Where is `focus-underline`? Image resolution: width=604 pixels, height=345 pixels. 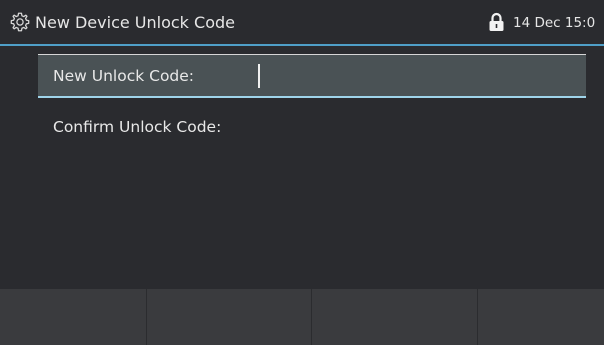 focus-underline is located at coordinates (312, 97).